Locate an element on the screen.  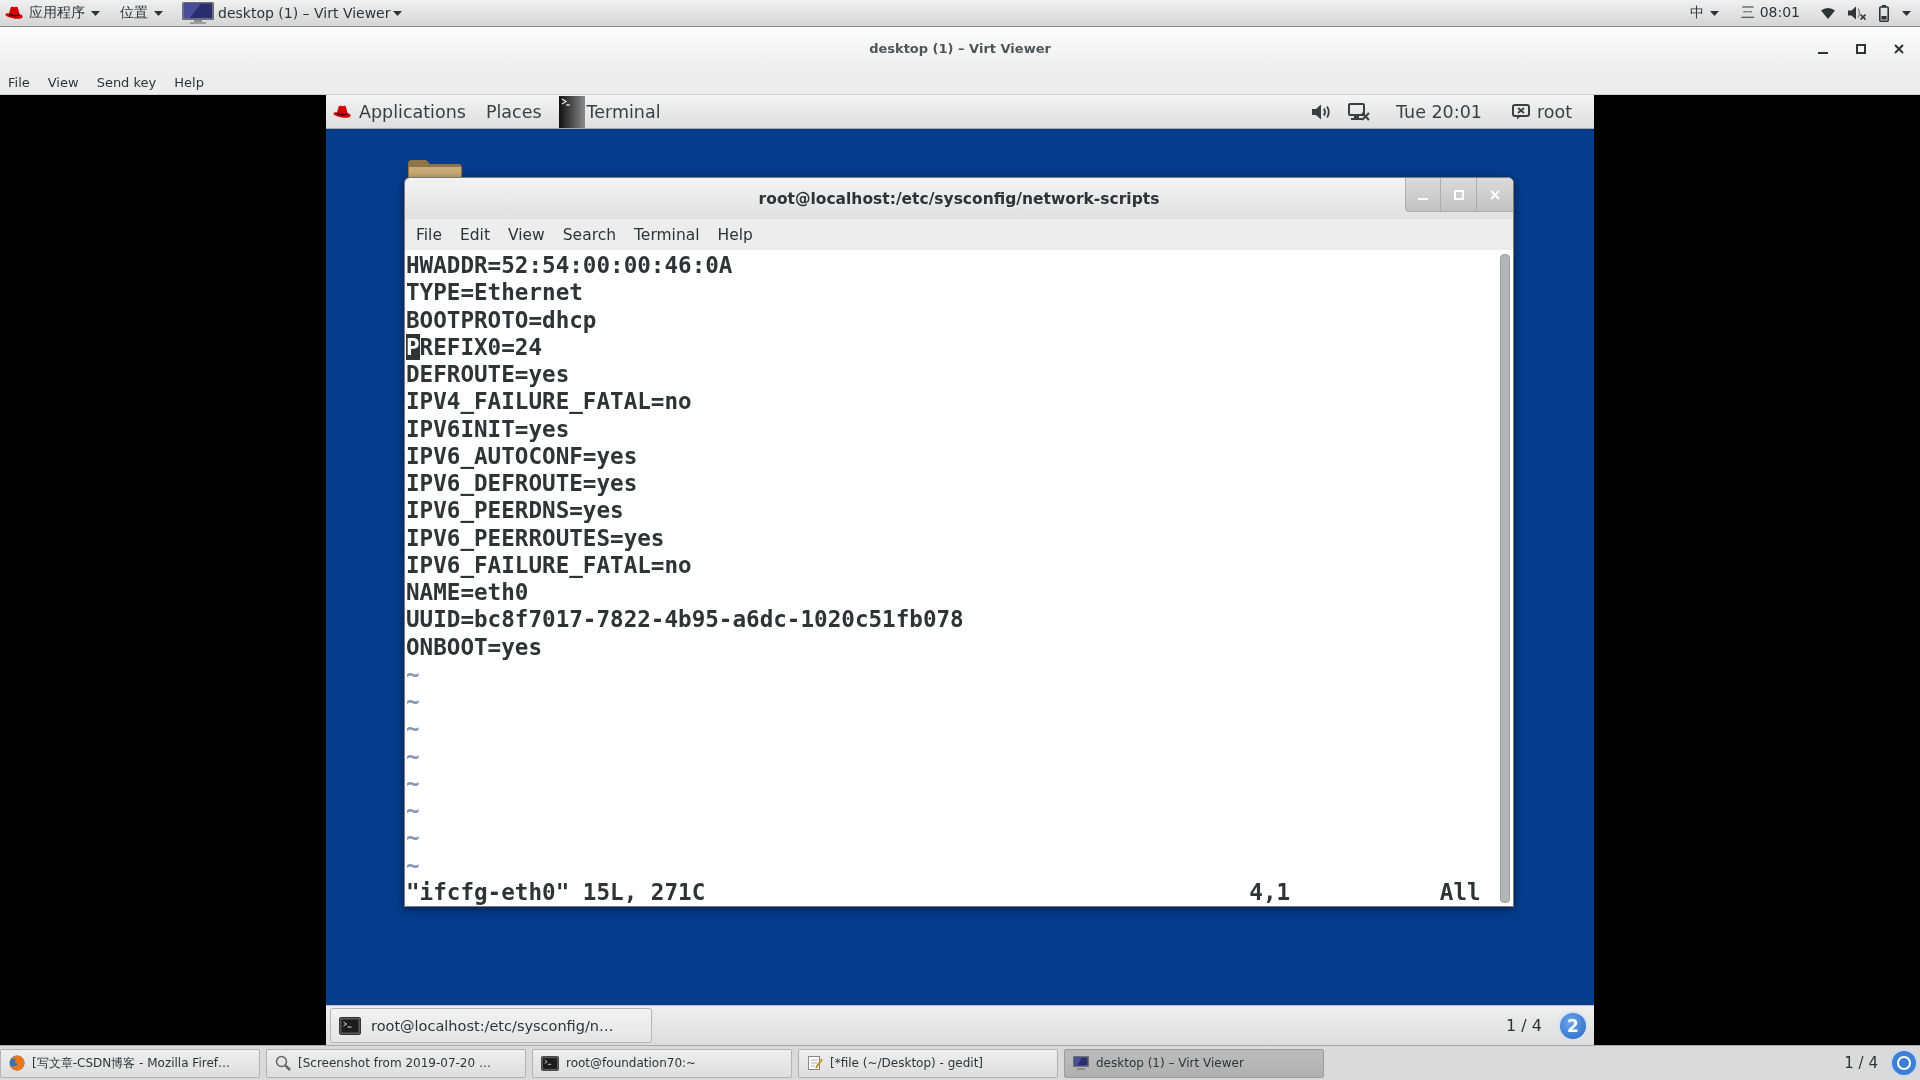
places-menu: Places is located at coordinates (513, 111).